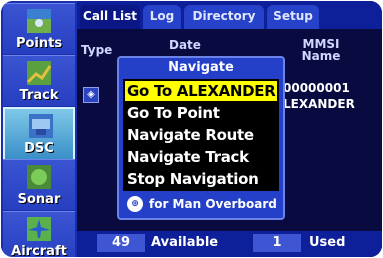 The width and height of the screenshot is (383, 258). I want to click on tab-bar: Call List Log Directory Setup, so click(229, 15).